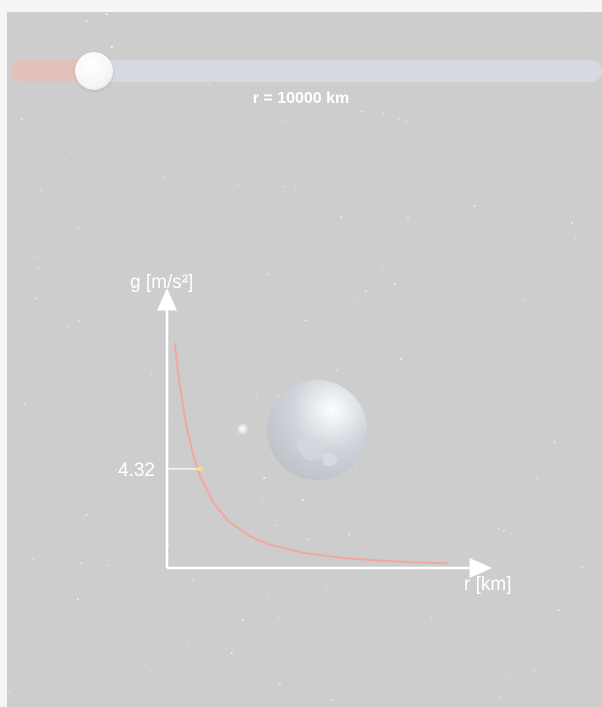 This screenshot has height=707, width=602. Describe the element at coordinates (136, 470) in the screenshot. I see `g-value-label: 4.32` at that location.